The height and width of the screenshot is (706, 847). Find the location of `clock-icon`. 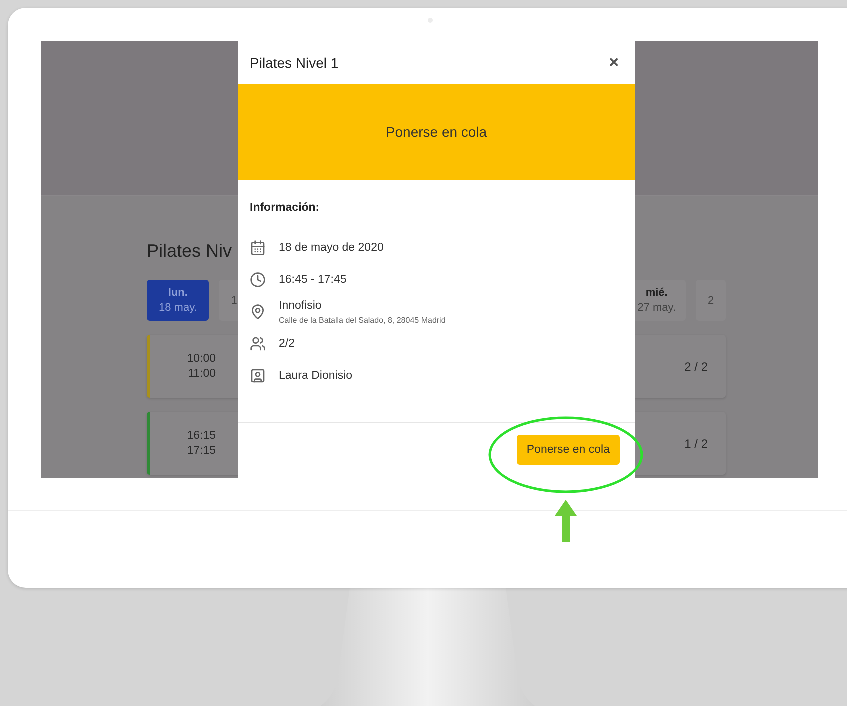

clock-icon is located at coordinates (258, 280).